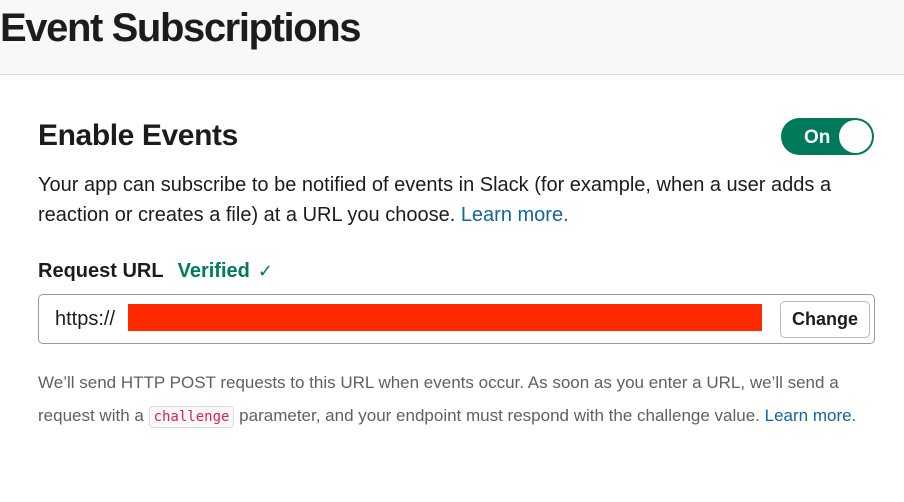 This screenshot has height=502, width=904. What do you see at coordinates (825, 319) in the screenshot?
I see `change-button: Change` at bounding box center [825, 319].